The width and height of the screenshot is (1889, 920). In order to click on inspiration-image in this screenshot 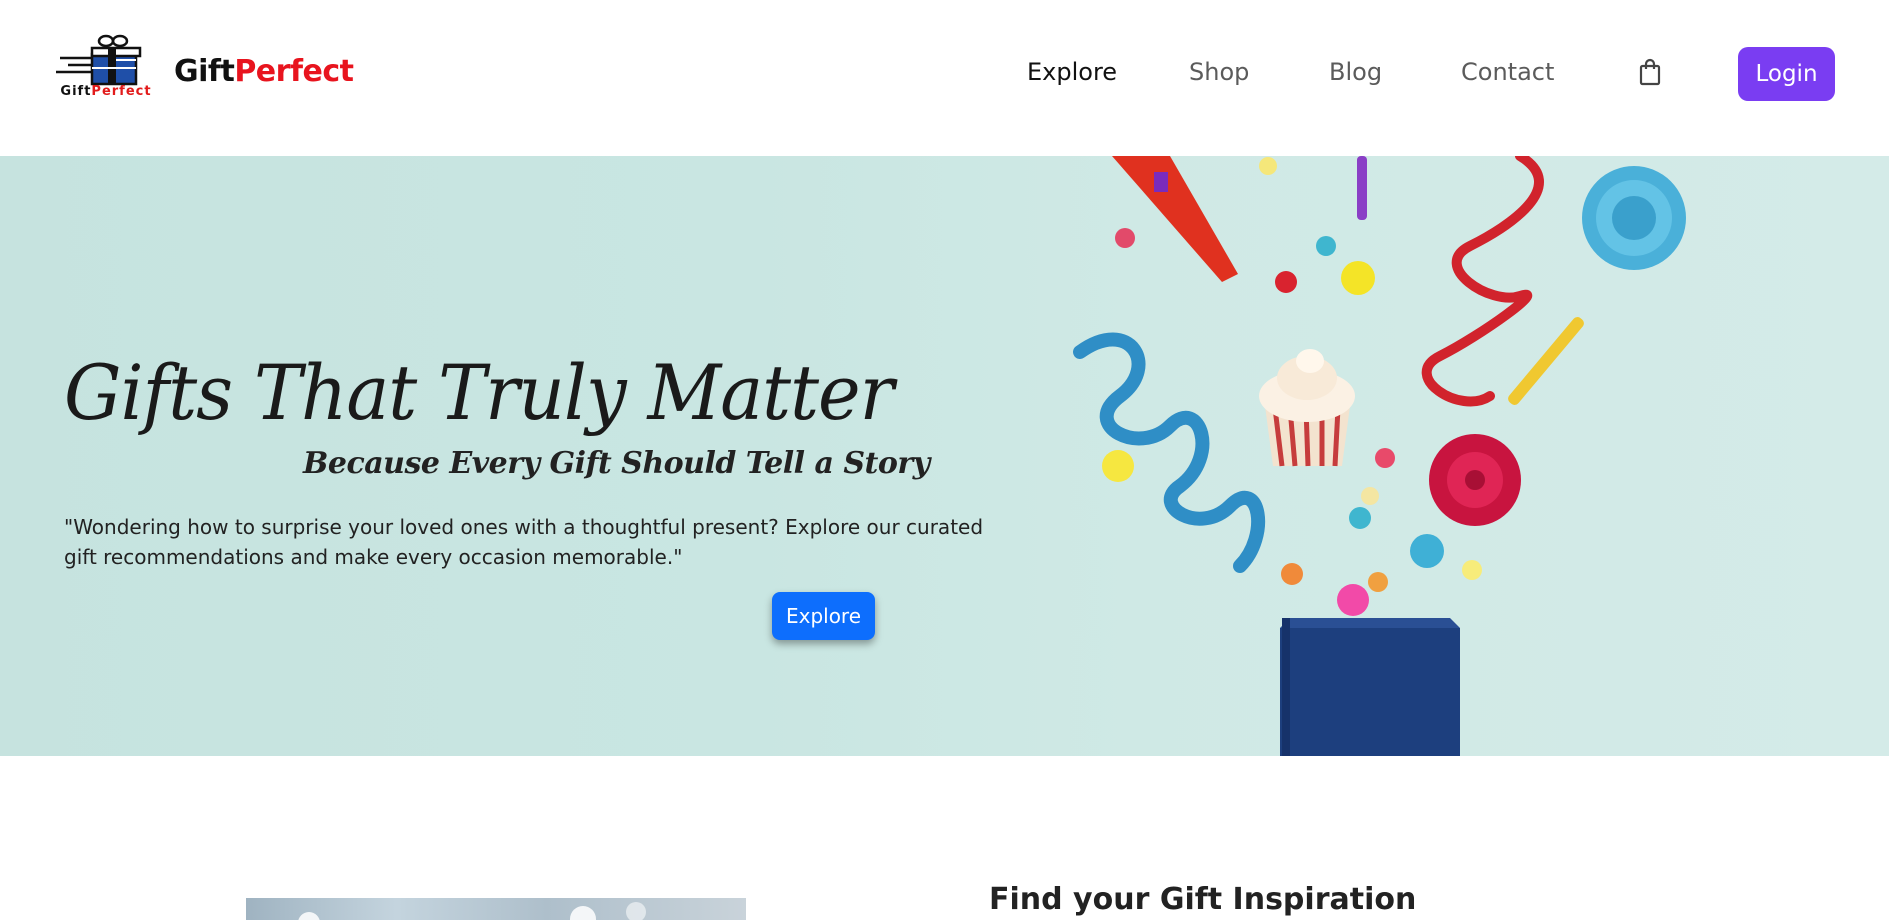, I will do `click(496, 909)`.